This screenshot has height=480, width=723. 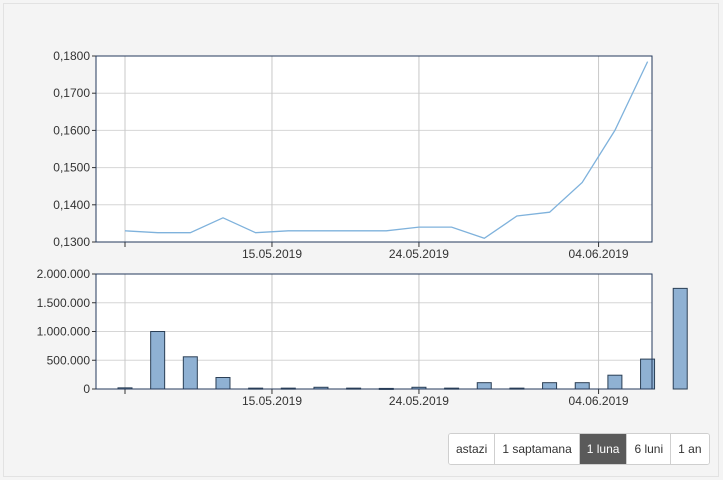 I want to click on y-tick-label: 0,1300, so click(x=71, y=242).